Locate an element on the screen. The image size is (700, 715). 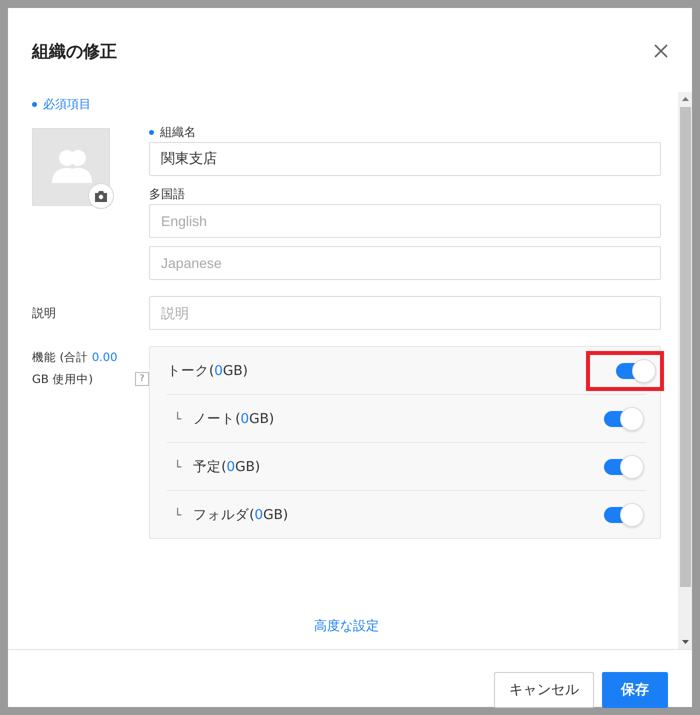
camera-icon is located at coordinates (101, 196).